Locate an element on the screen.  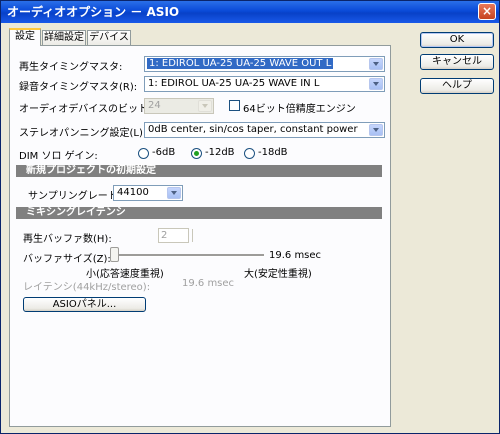
buffer-count-label: 再生バッファ数(H): is located at coordinates (67, 239).